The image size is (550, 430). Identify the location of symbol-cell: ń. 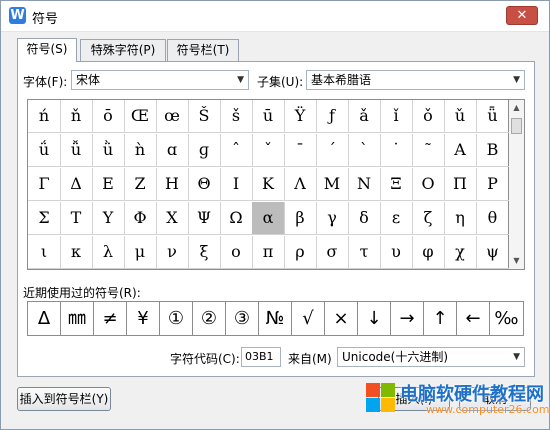
(44, 116).